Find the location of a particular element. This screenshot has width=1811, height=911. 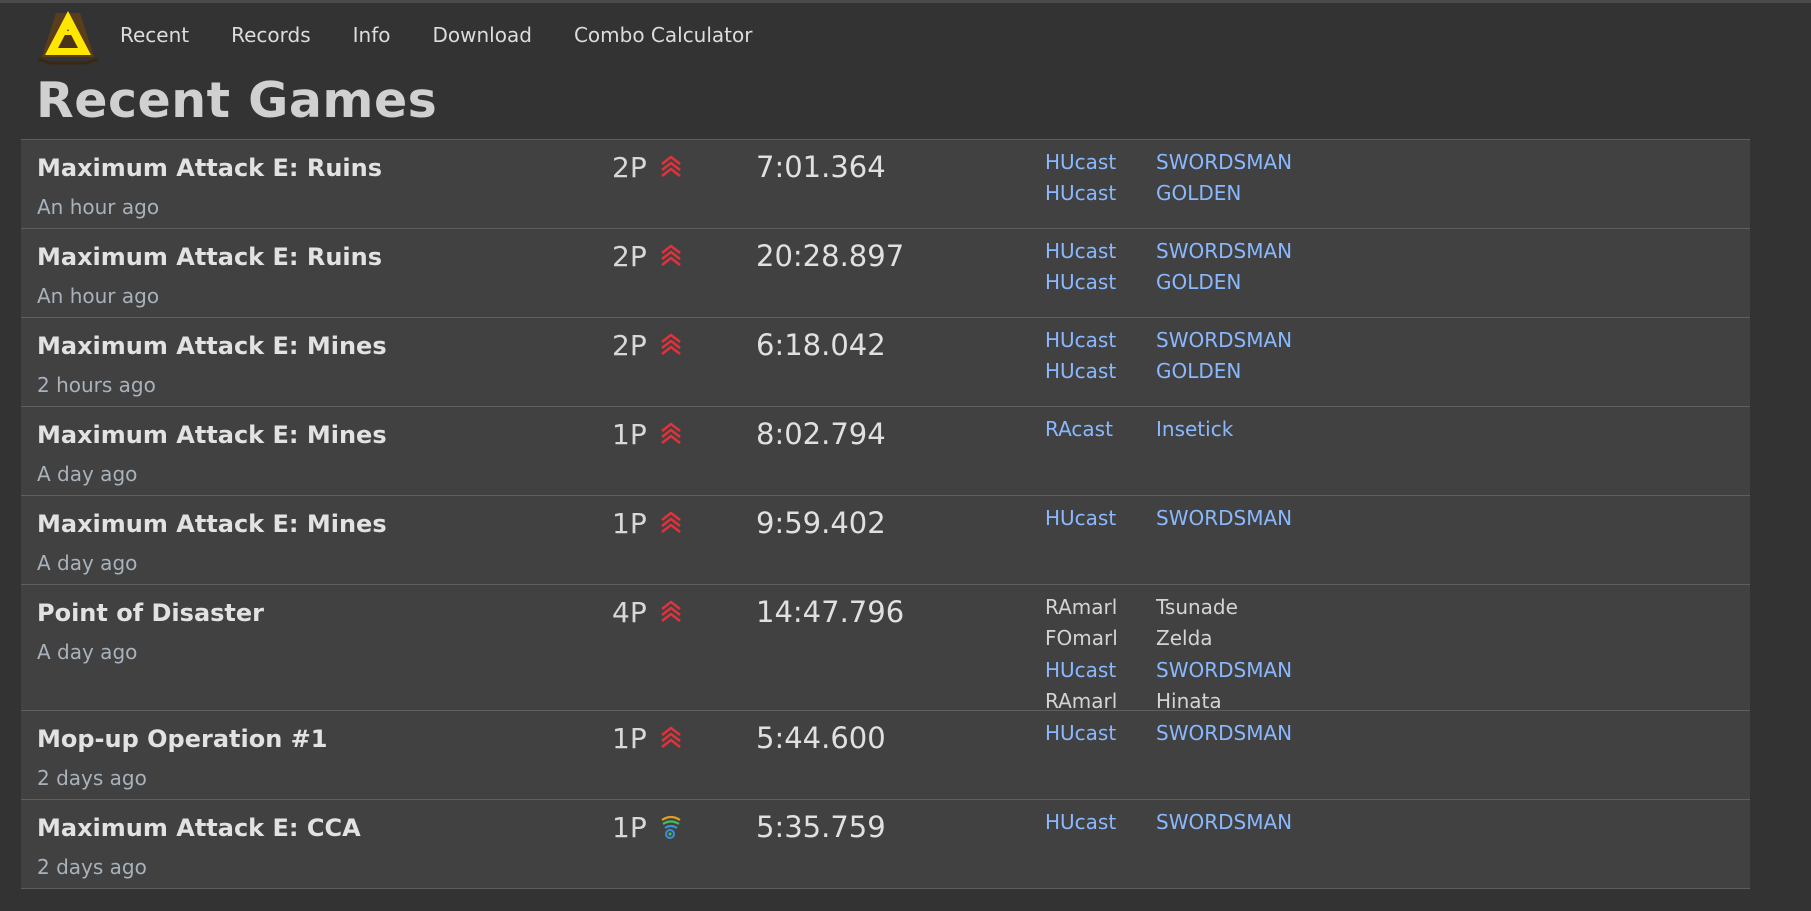

clear-time: 5:44.600 is located at coordinates (821, 738).